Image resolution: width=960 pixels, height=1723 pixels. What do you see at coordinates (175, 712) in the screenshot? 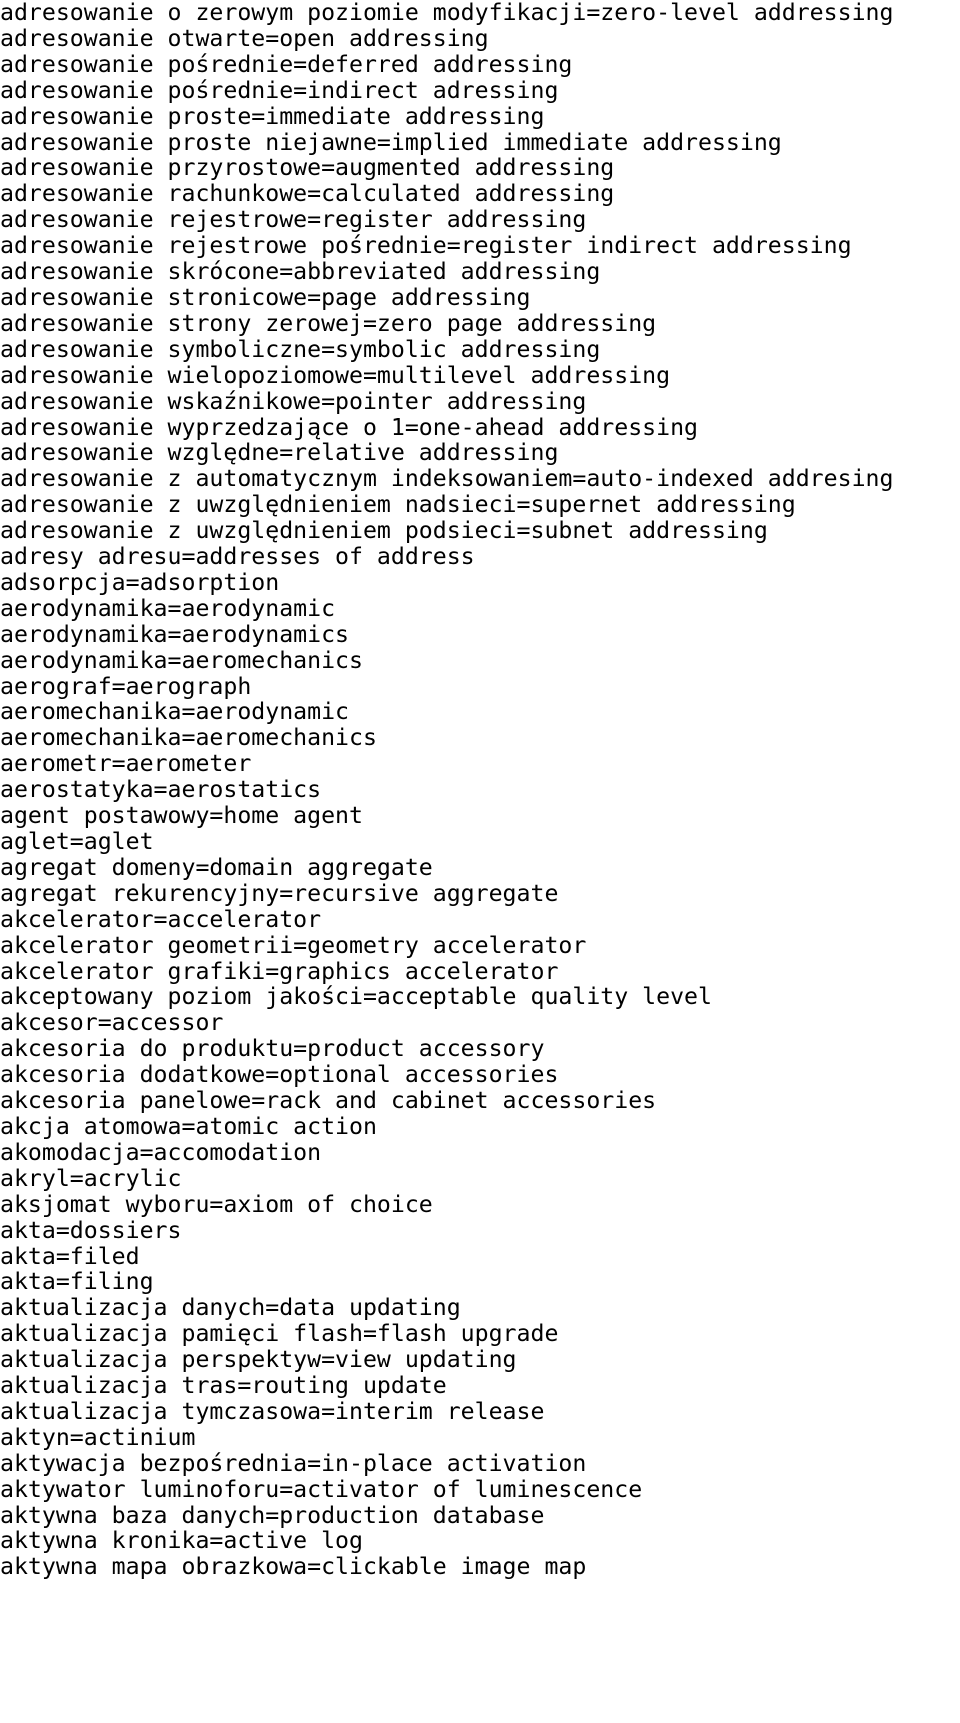
I see `glossary-entry: aeromechanika=aerodynamic` at bounding box center [175, 712].